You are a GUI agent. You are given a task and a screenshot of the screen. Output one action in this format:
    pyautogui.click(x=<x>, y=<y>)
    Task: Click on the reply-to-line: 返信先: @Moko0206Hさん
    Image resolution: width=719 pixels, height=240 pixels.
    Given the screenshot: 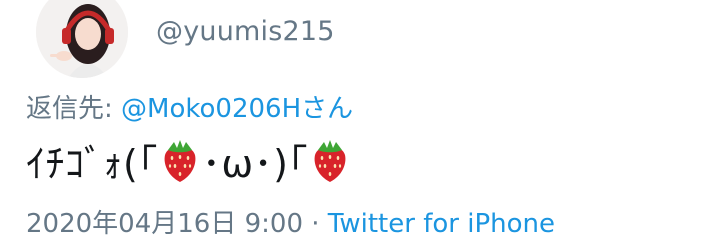 What is the action you would take?
    pyautogui.click(x=189, y=106)
    